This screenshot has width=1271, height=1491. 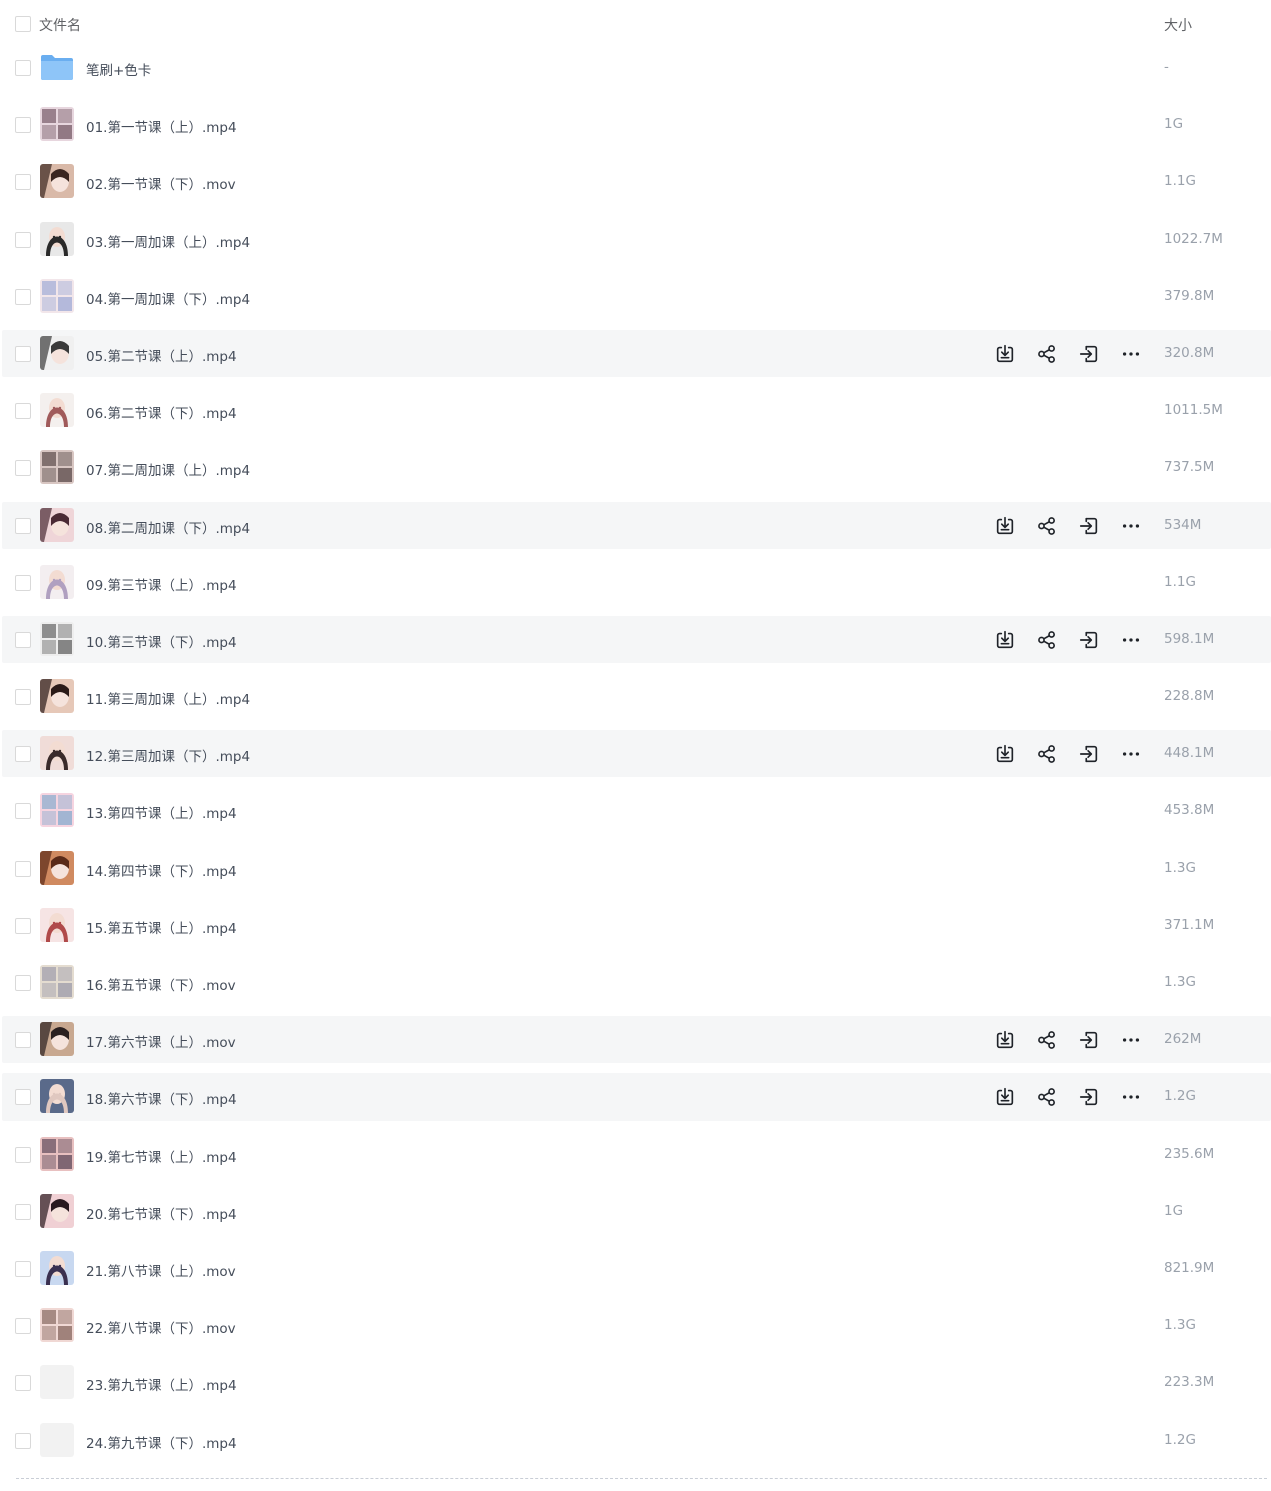 What do you see at coordinates (161, 1384) in the screenshot?
I see `file-name: 23.第九节课（上）.mp4` at bounding box center [161, 1384].